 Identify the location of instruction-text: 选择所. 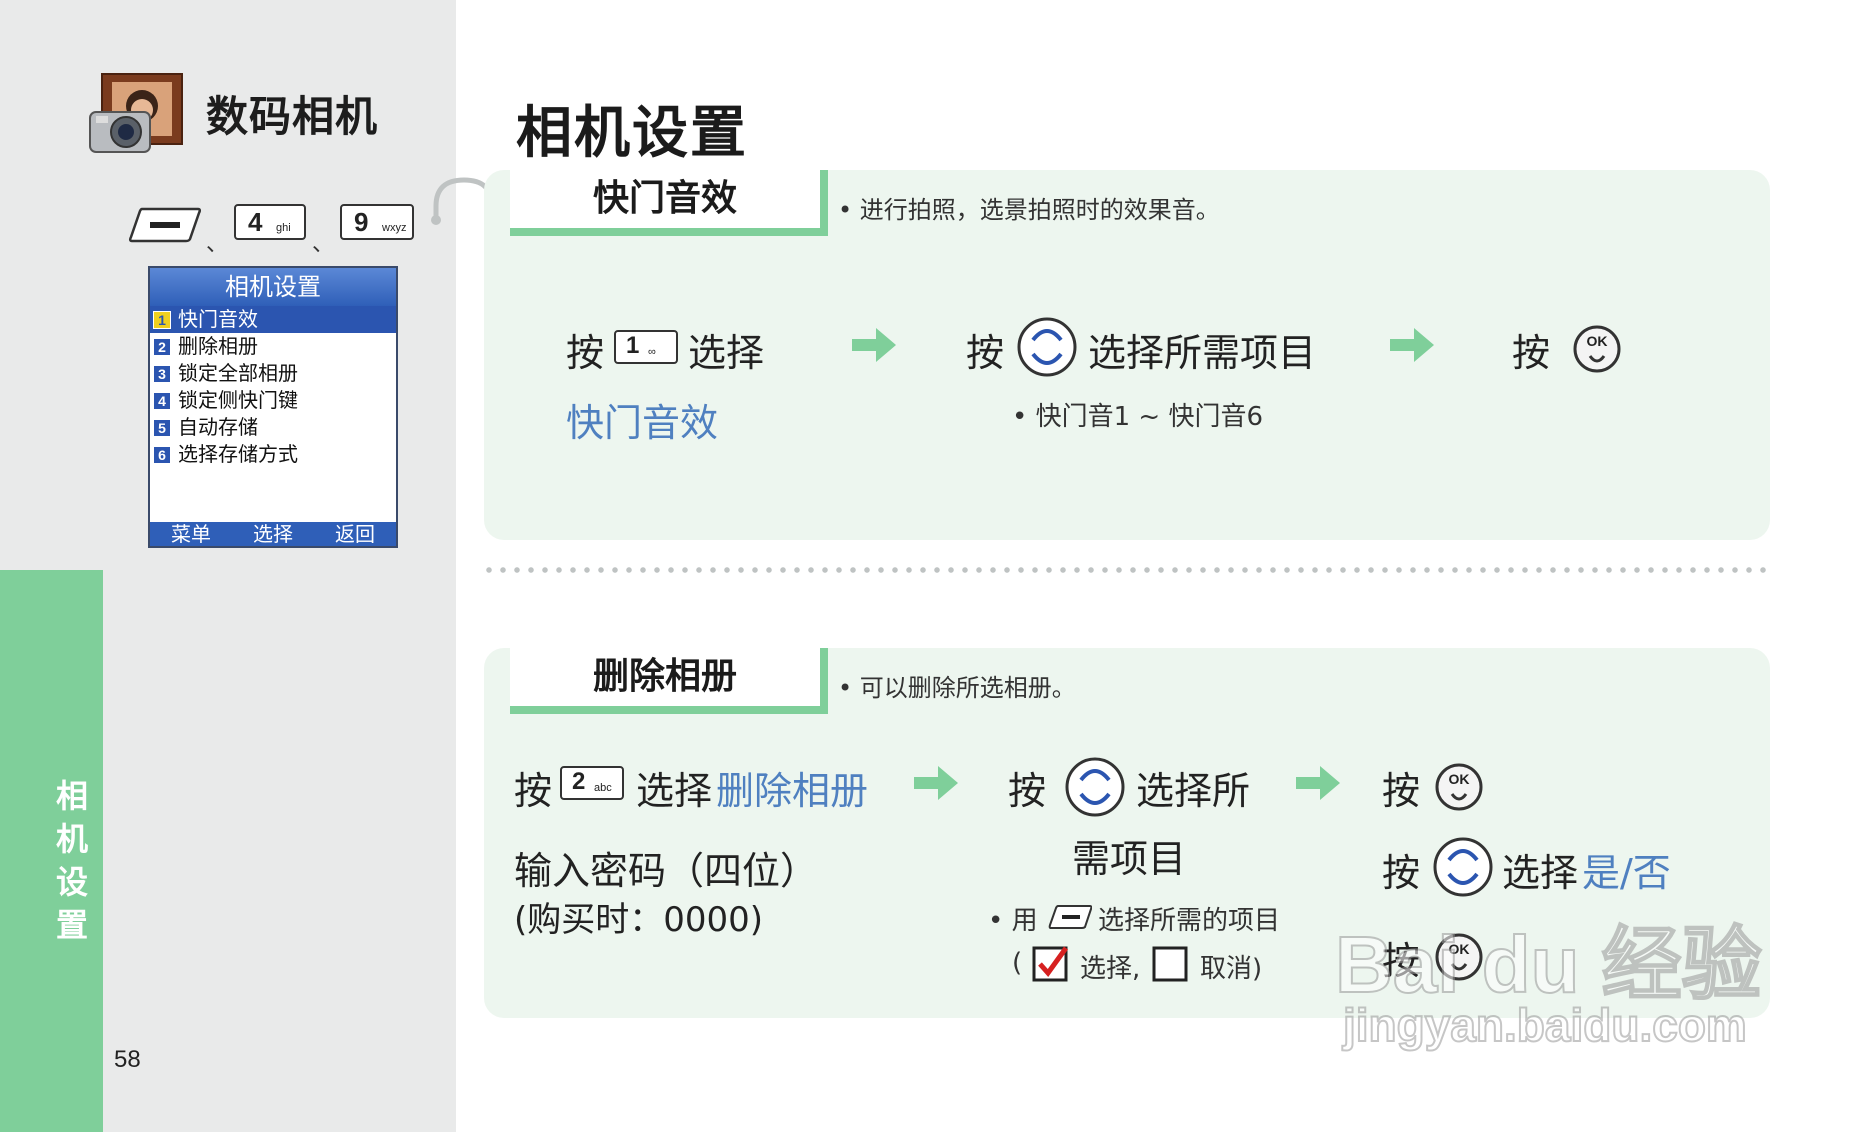
(1193, 791).